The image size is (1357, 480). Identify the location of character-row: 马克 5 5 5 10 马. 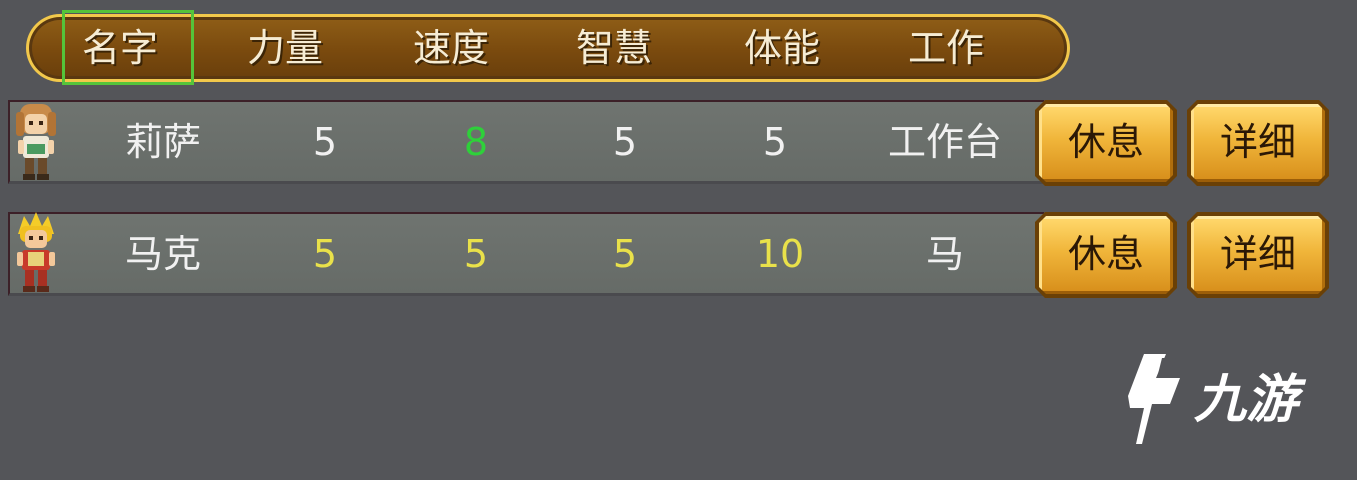
(526, 254).